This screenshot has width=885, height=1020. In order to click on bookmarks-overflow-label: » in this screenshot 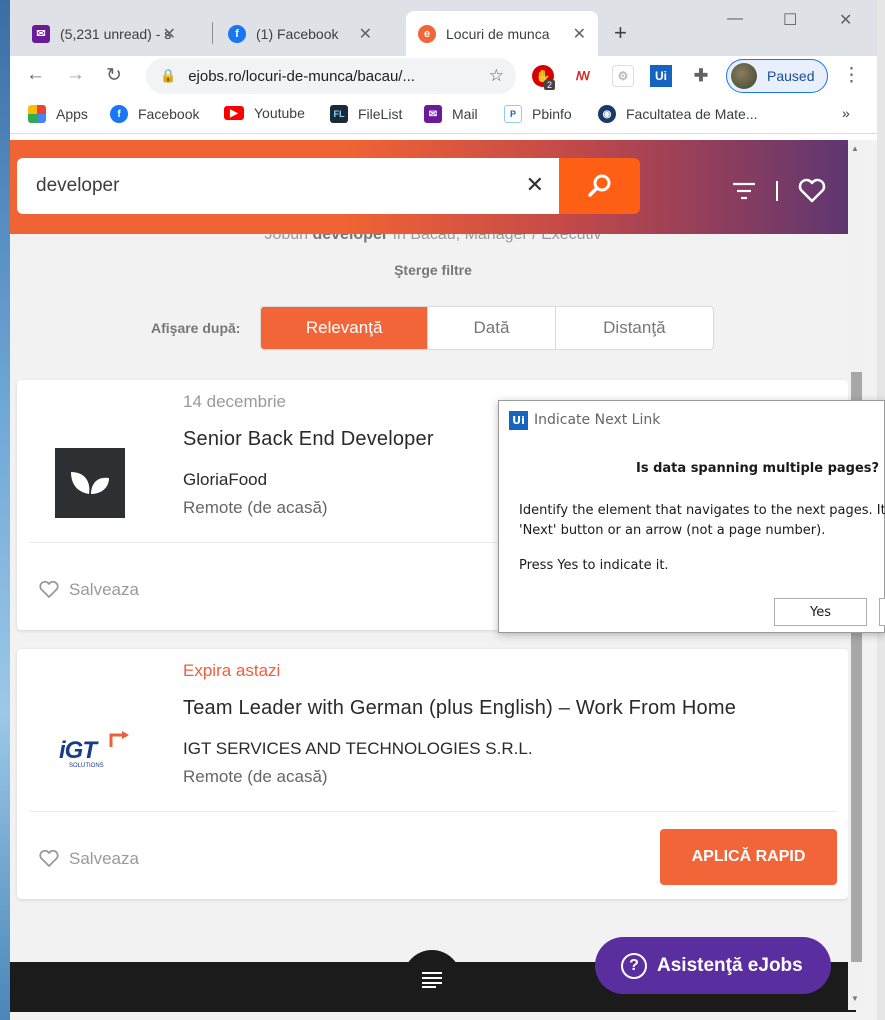, I will do `click(846, 113)`.